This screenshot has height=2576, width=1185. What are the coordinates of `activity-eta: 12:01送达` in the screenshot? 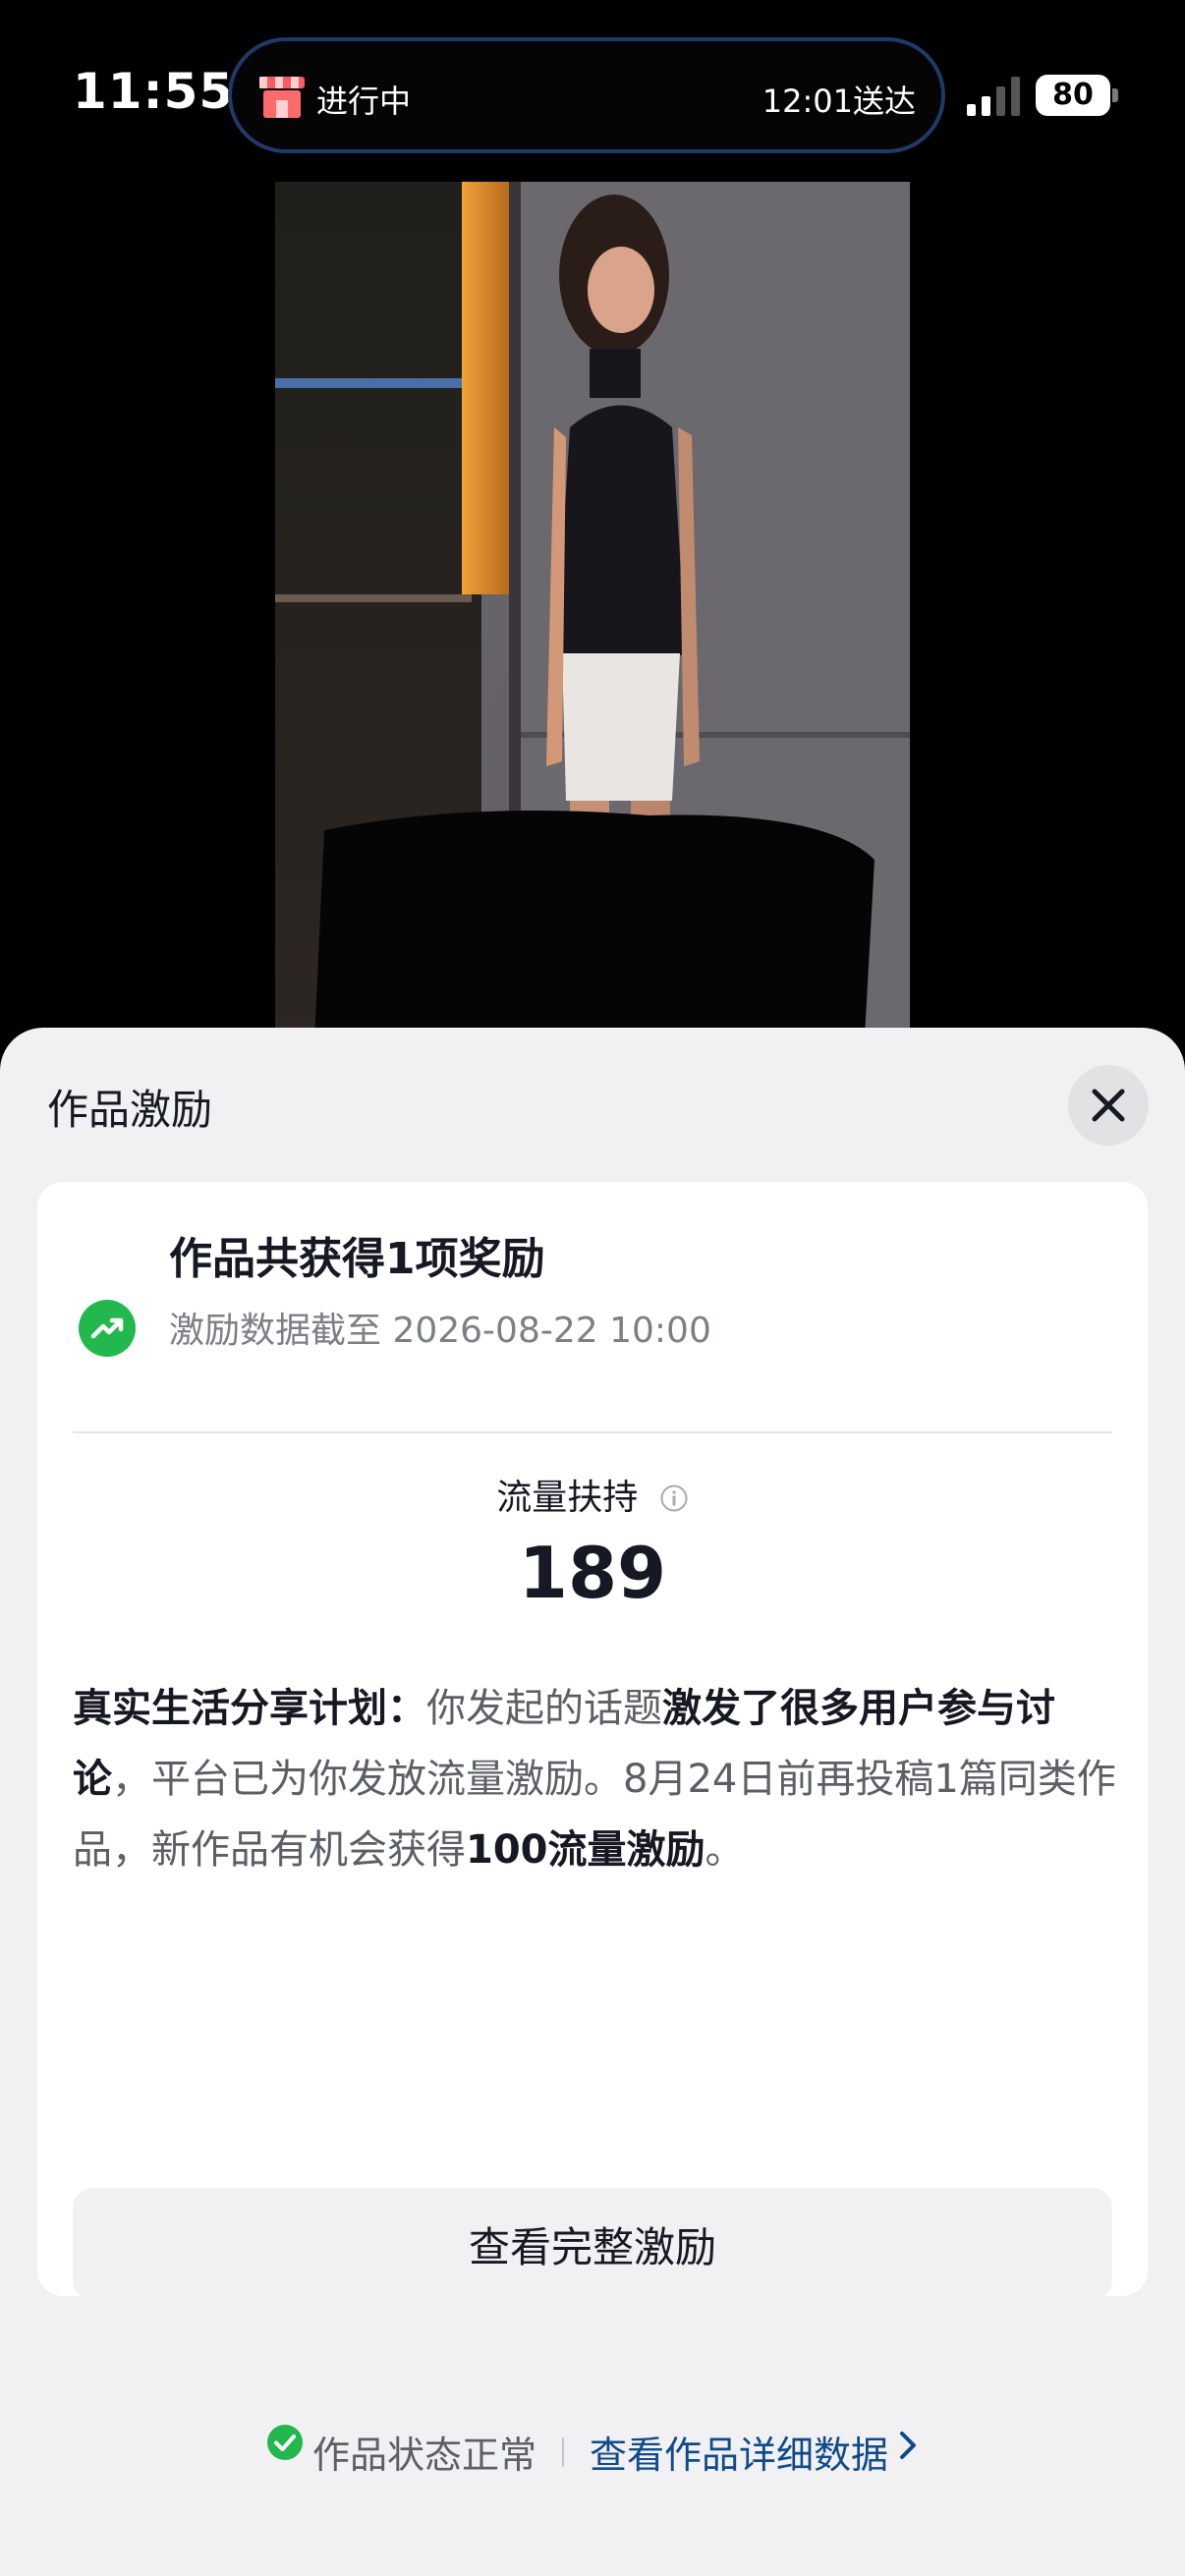 It's located at (839, 101).